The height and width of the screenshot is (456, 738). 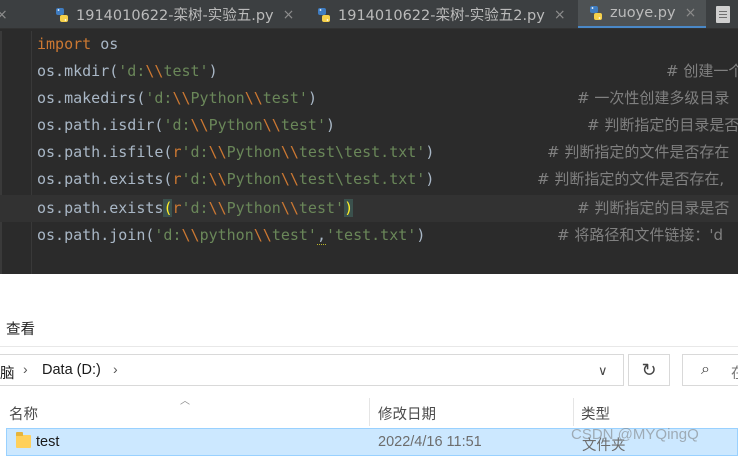 I want to click on search-placeholder: 在, so click(x=734, y=372).